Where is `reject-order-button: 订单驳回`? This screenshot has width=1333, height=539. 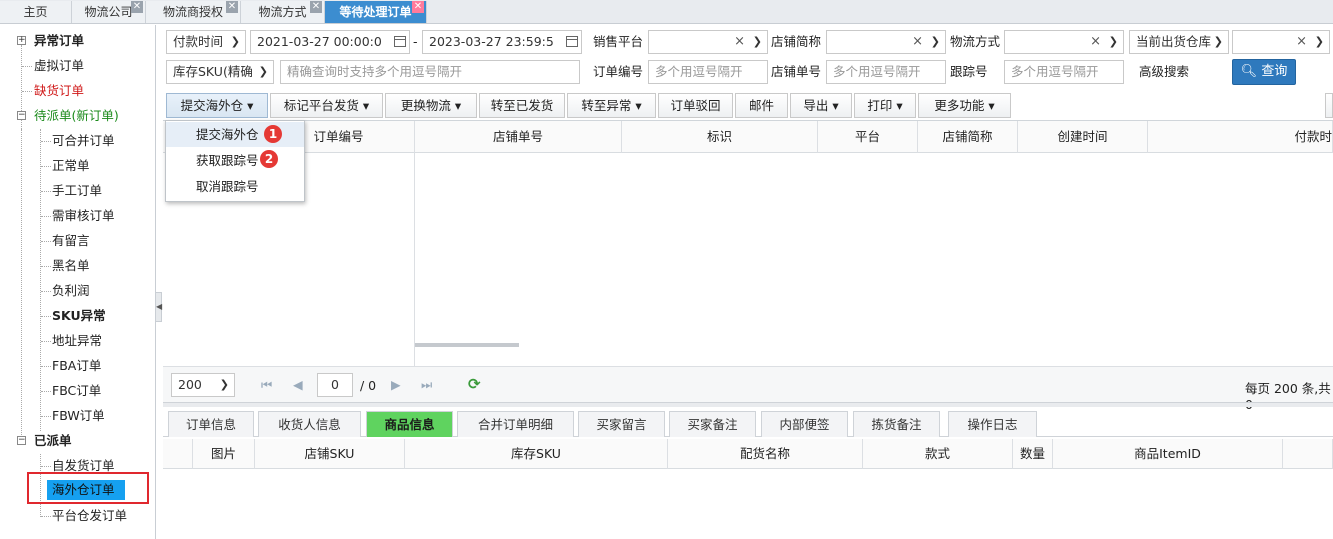
reject-order-button: 订单驳回 is located at coordinates (695, 105).